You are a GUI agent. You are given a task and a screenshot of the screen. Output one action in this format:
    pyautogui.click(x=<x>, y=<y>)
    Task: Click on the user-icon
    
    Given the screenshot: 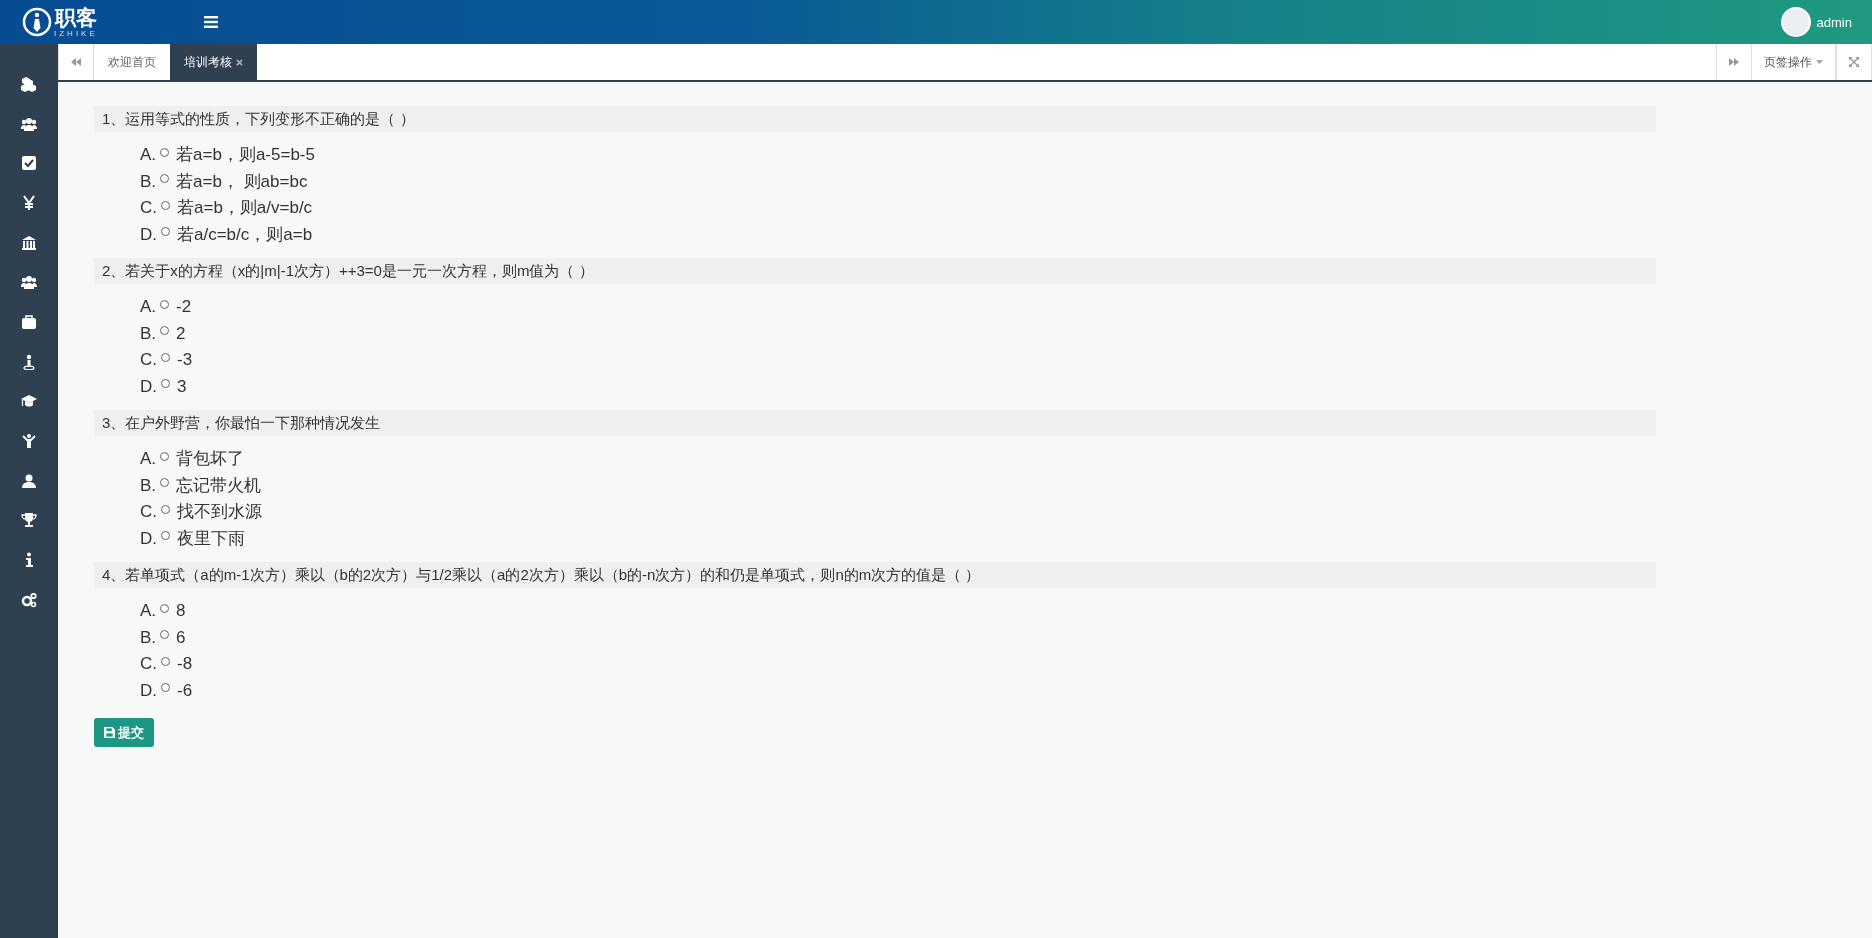 What is the action you would take?
    pyautogui.click(x=29, y=480)
    